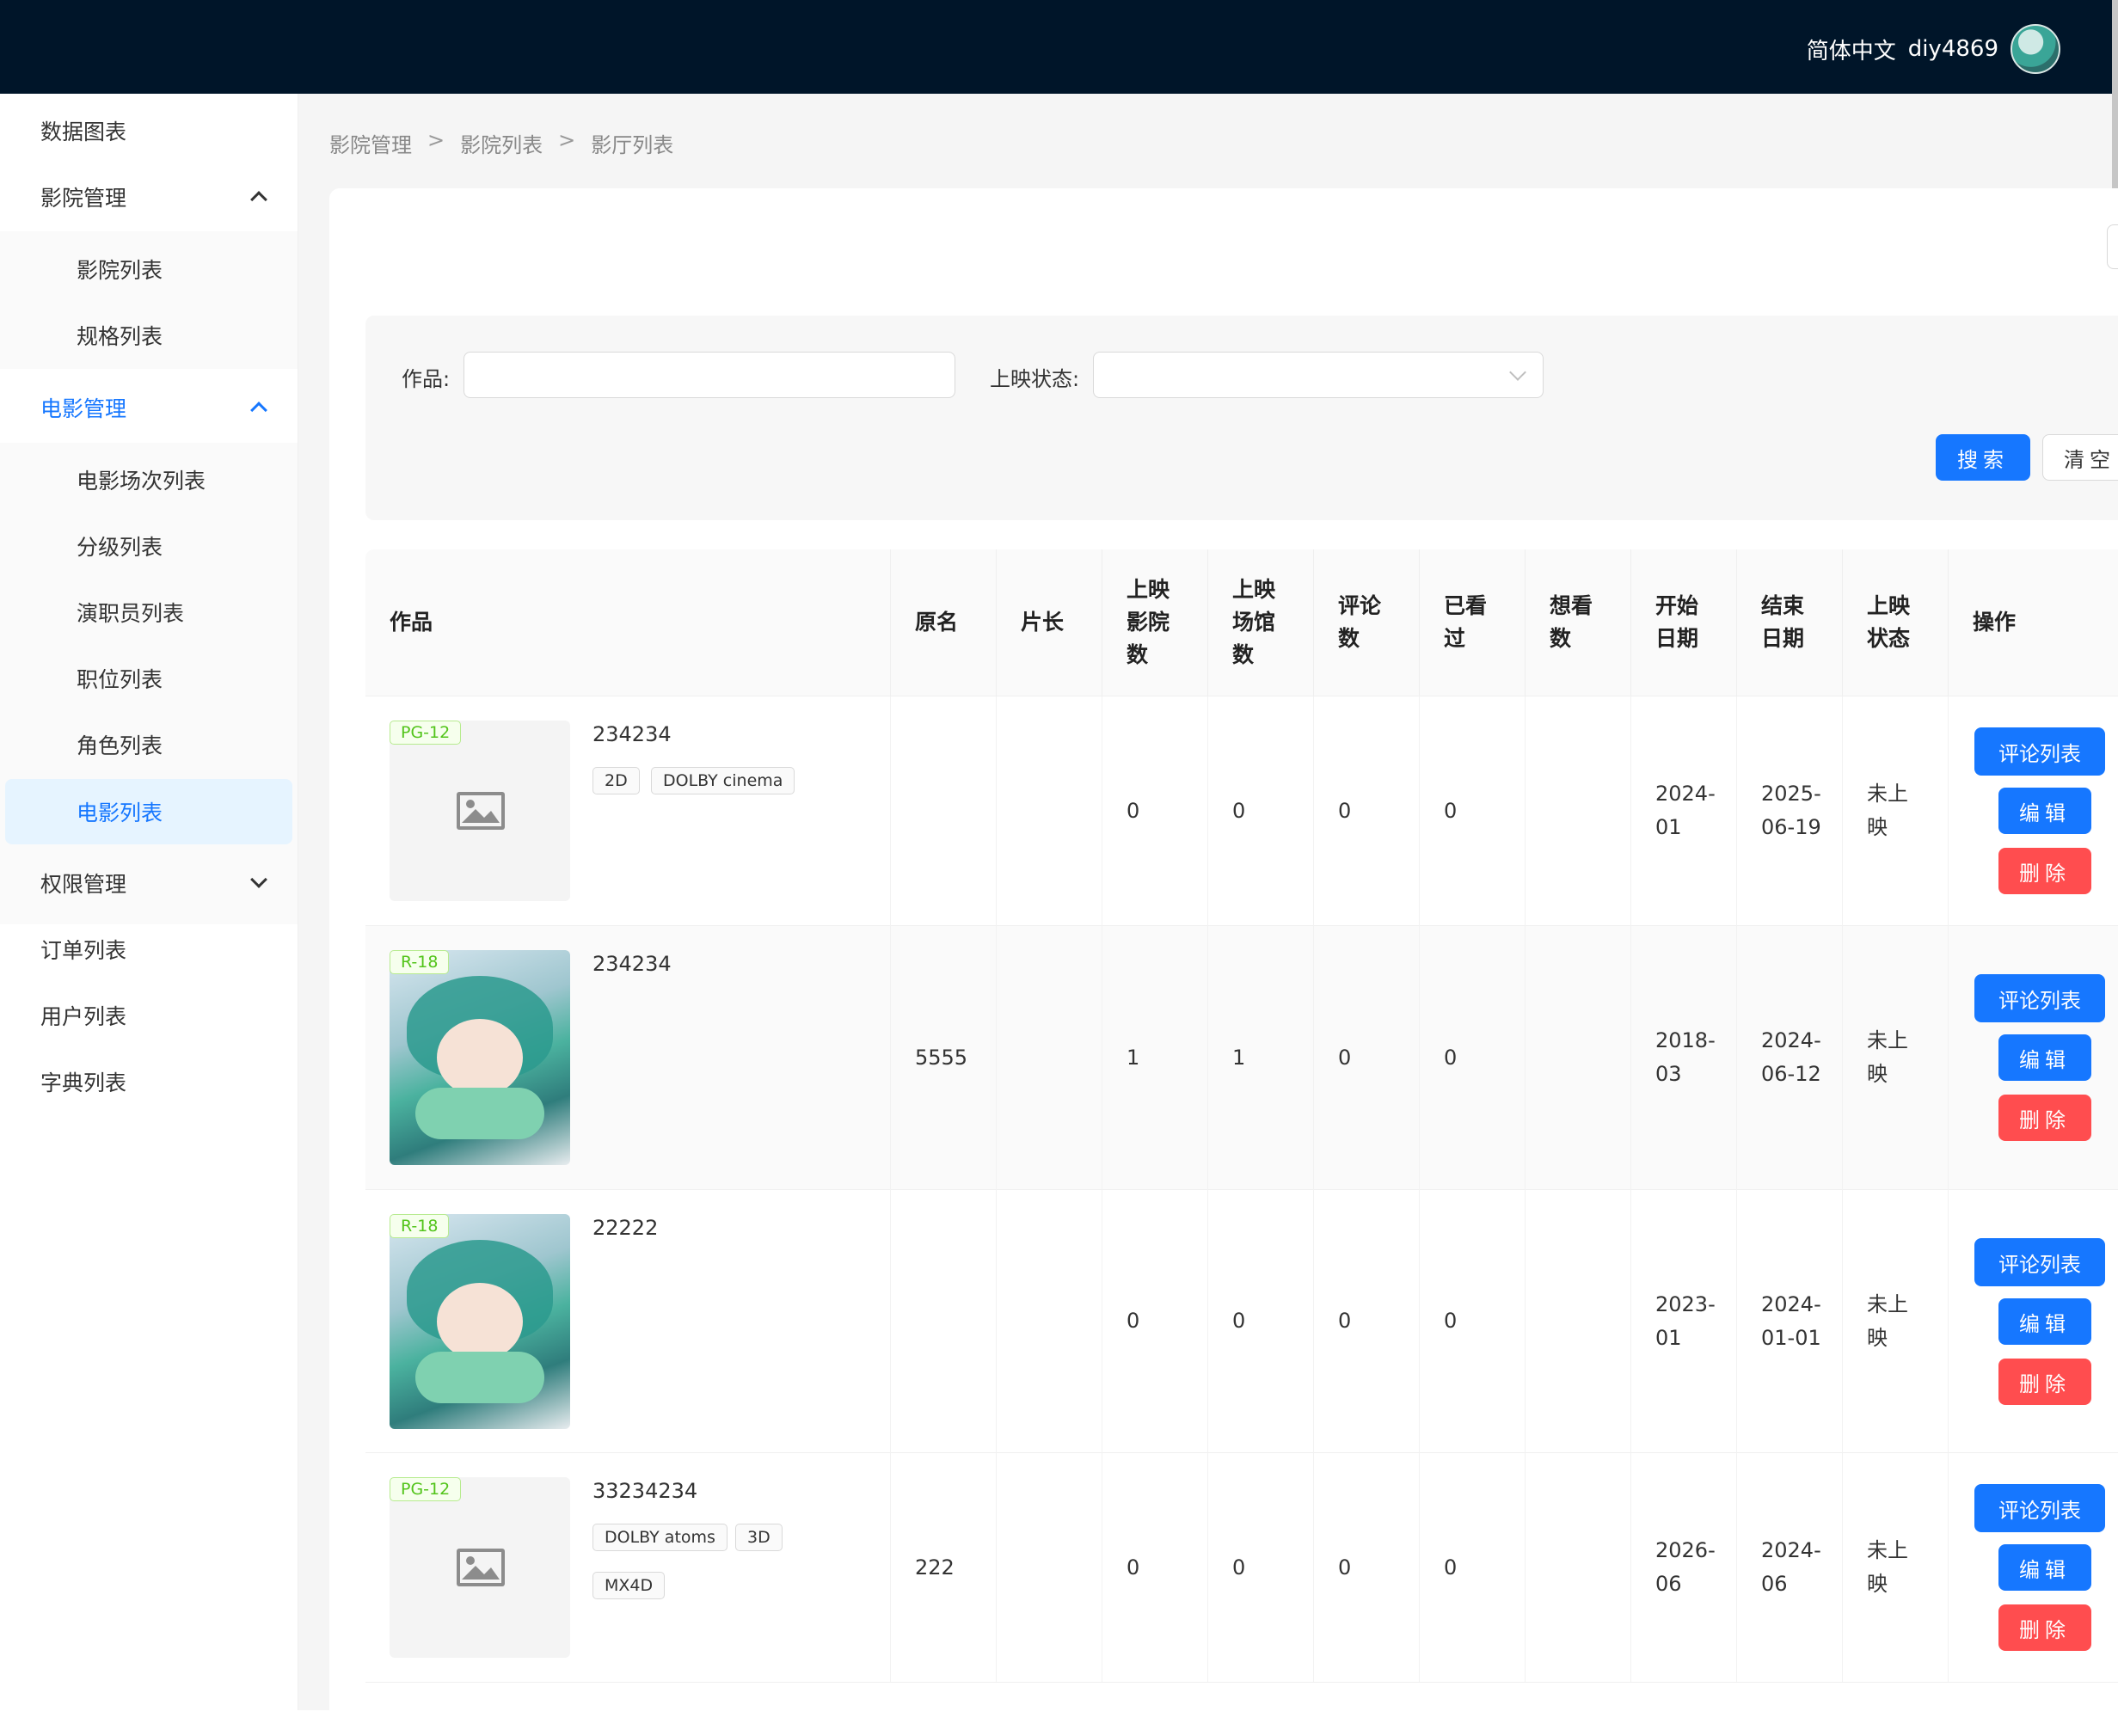 The height and width of the screenshot is (1736, 2118). I want to click on movie-title: 22222, so click(625, 1228).